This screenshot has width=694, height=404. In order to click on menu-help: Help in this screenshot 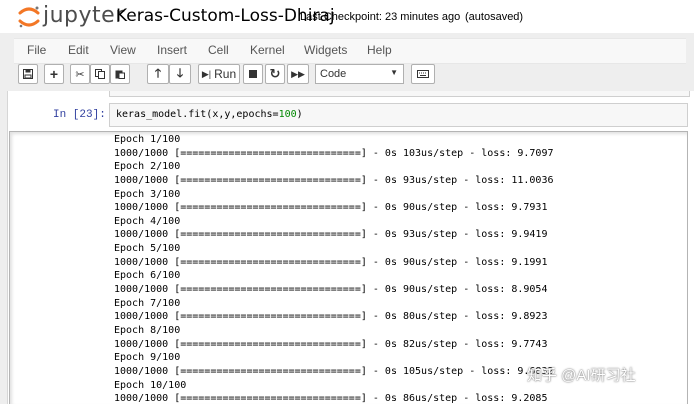, I will do `click(379, 50)`.